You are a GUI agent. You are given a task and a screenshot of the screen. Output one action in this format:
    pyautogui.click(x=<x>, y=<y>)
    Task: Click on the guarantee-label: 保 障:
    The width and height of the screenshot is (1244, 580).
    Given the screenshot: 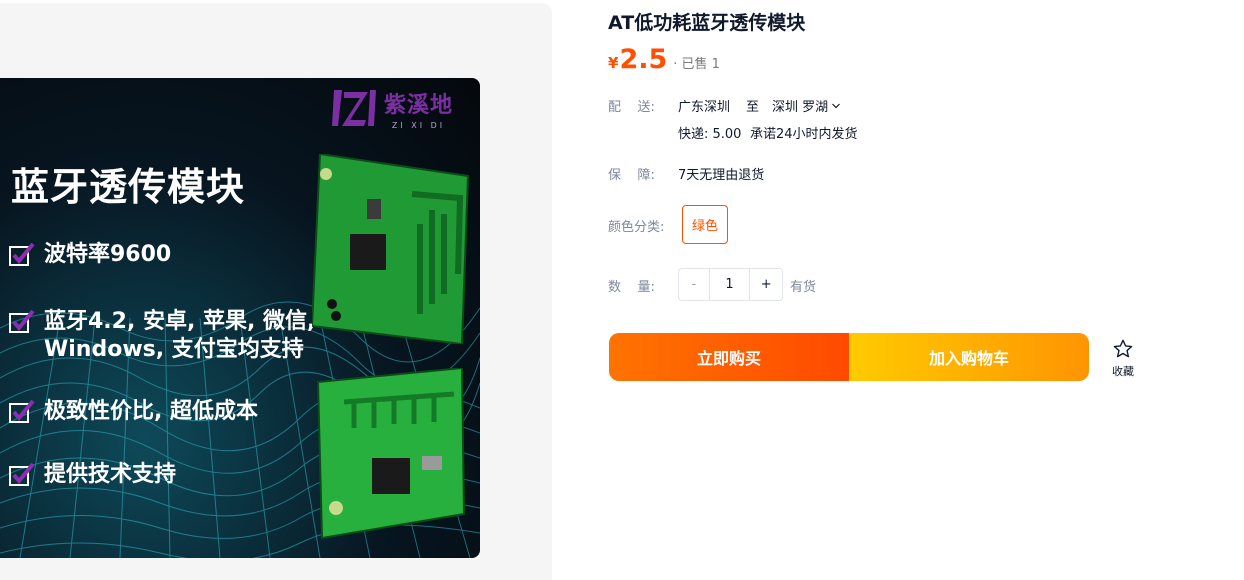 What is the action you would take?
    pyautogui.click(x=631, y=175)
    